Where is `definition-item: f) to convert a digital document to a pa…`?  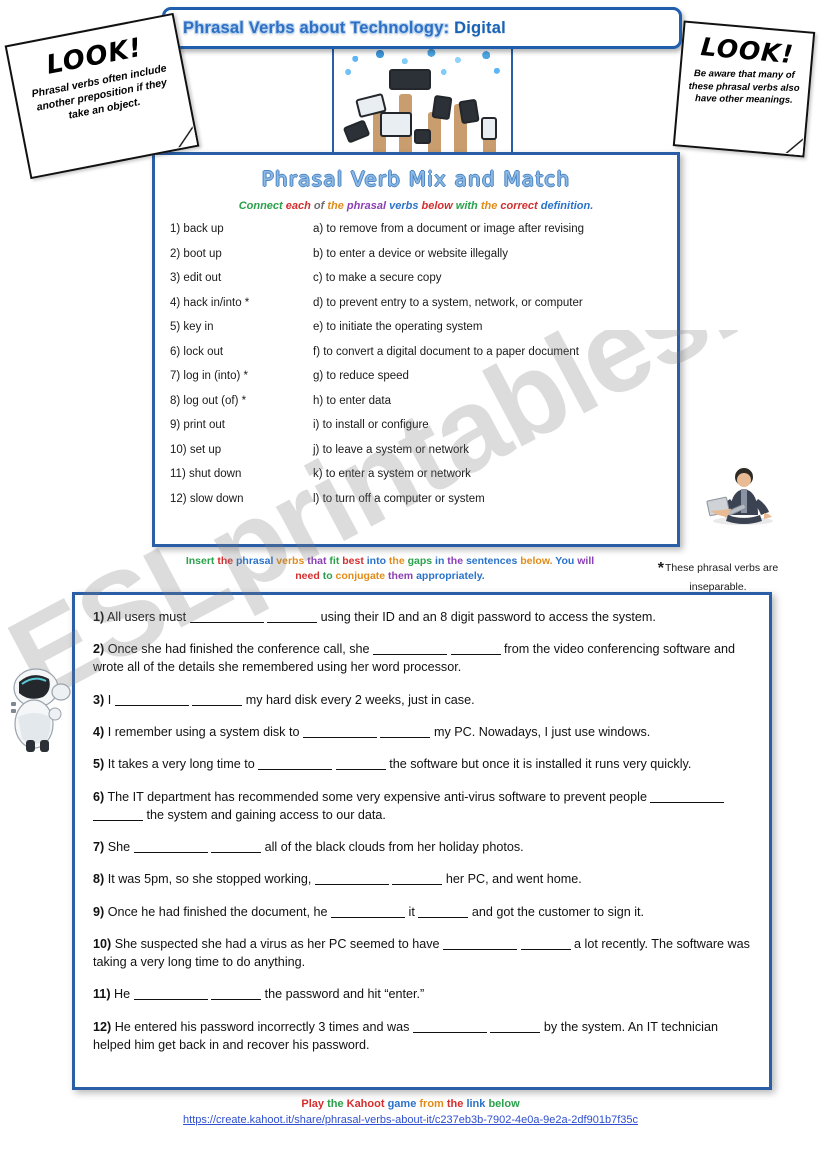 definition-item: f) to convert a digital document to a pa… is located at coordinates (446, 352).